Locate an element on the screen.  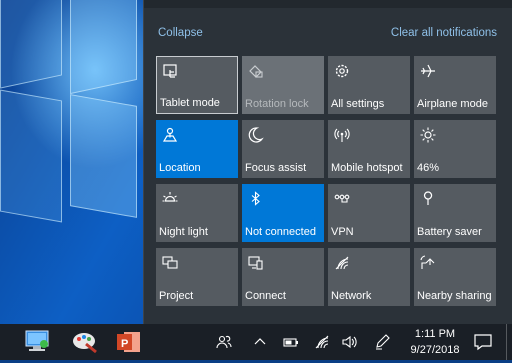
tile-label: Focus assist is located at coordinates (276, 168).